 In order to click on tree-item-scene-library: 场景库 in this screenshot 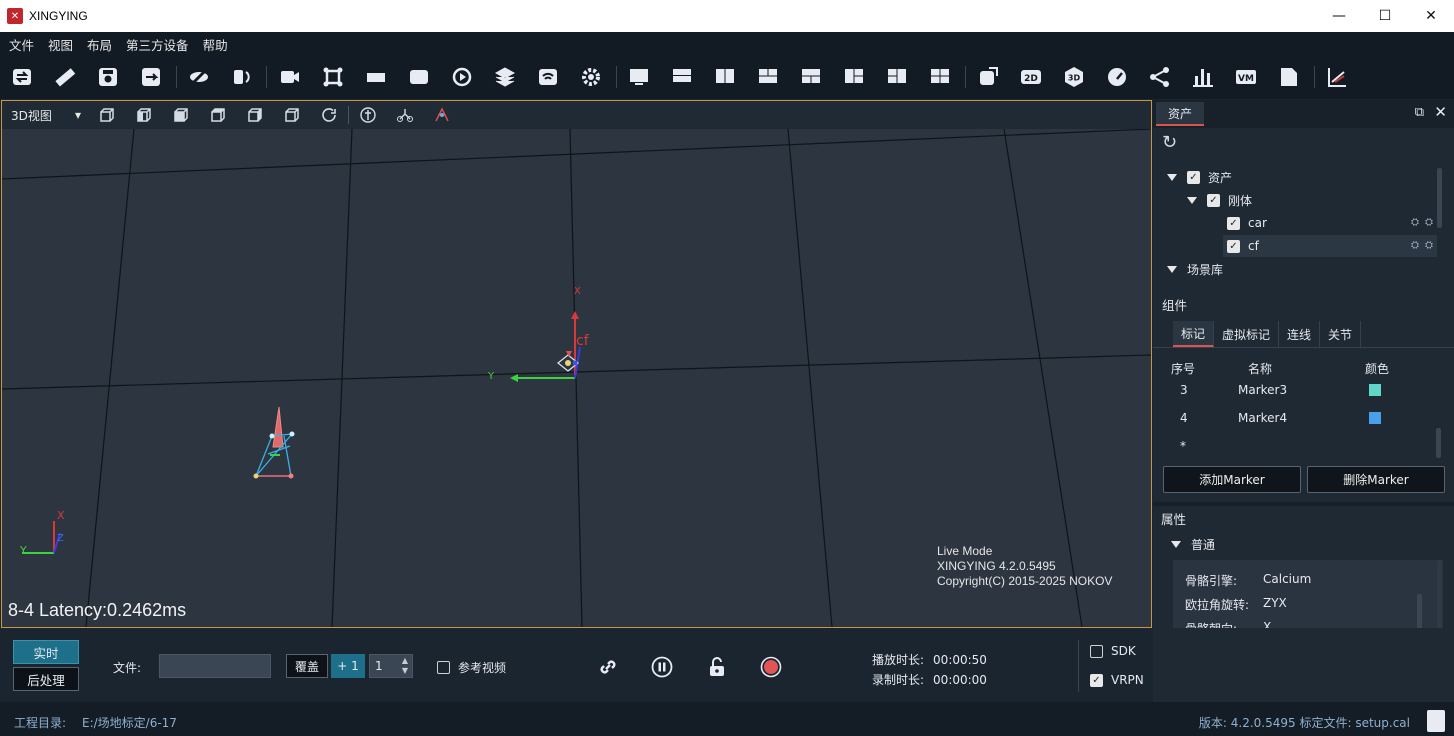, I will do `click(1195, 269)`.